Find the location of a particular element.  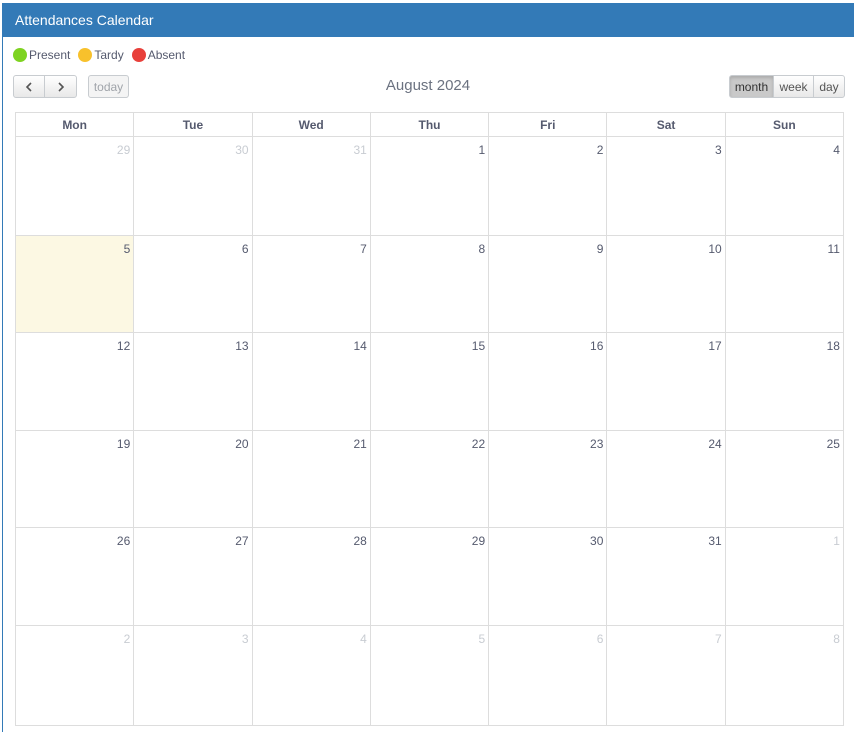

day-cell: 26 is located at coordinates (75, 577).